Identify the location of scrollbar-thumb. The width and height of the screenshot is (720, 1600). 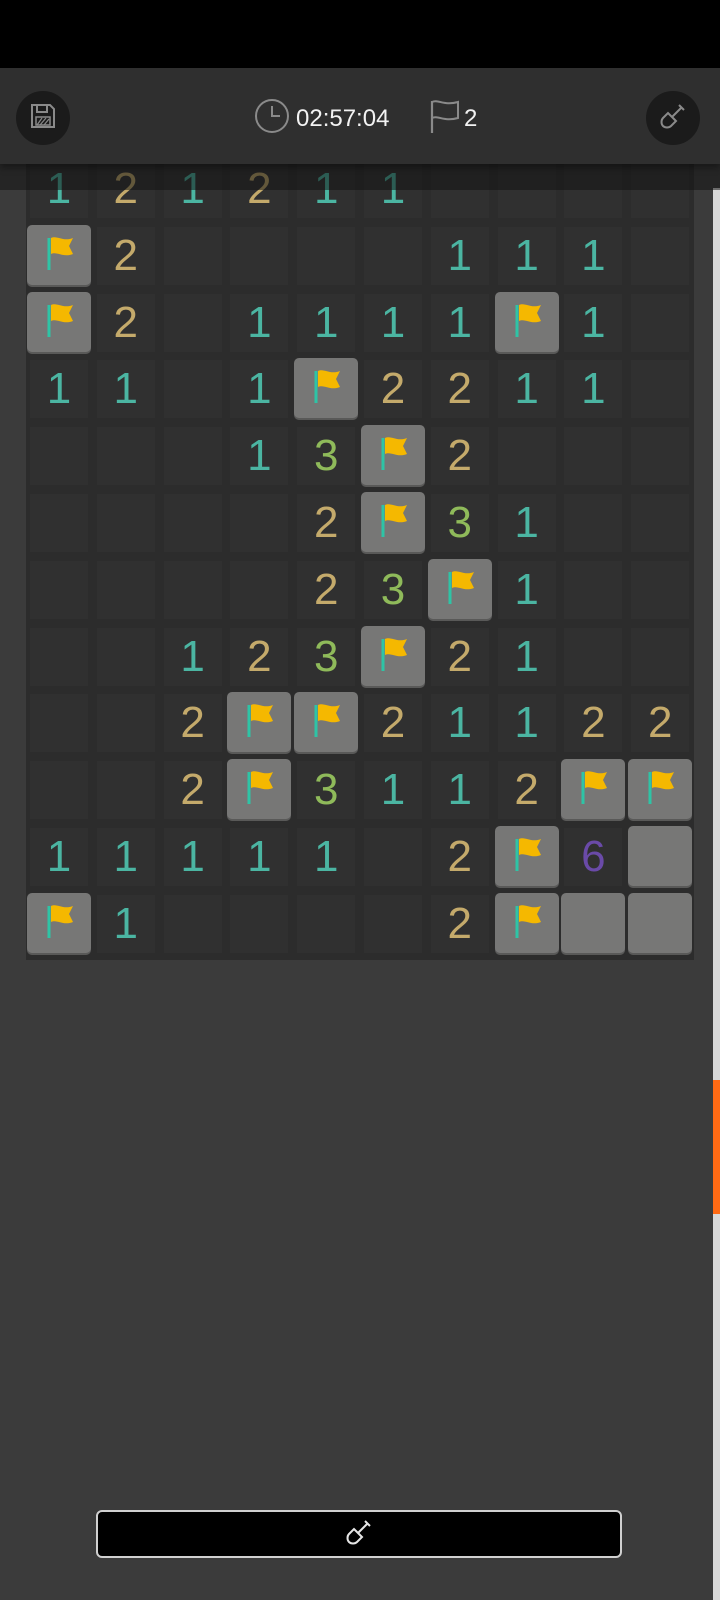
(716, 1147).